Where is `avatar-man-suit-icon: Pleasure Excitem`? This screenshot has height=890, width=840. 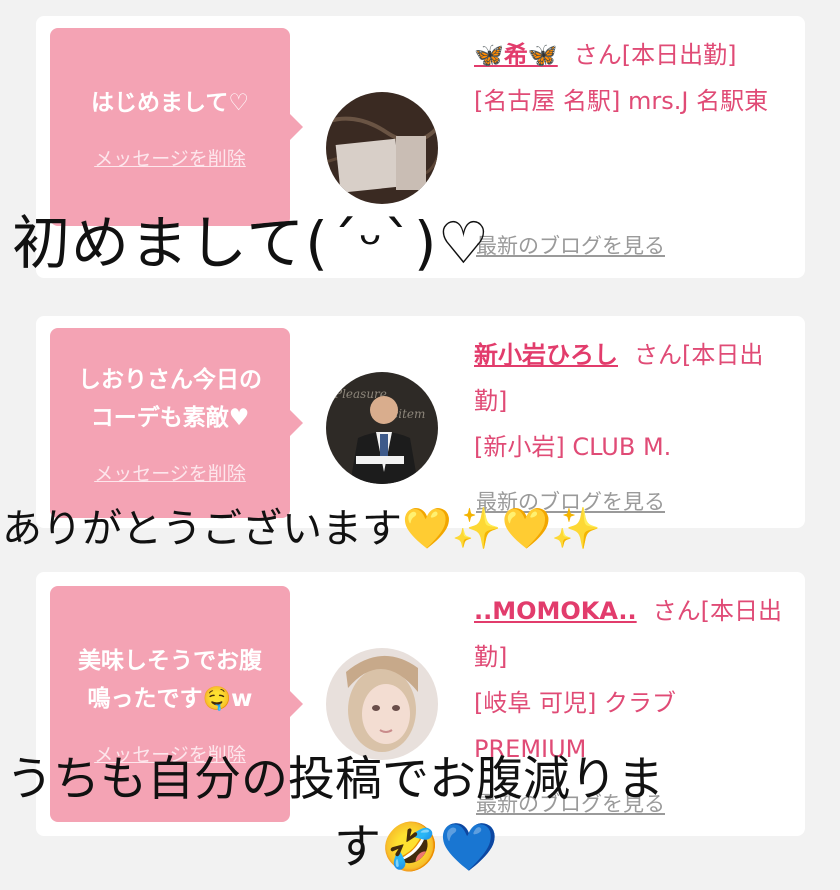
avatar-man-suit-icon: Pleasure Excitem is located at coordinates (382, 428).